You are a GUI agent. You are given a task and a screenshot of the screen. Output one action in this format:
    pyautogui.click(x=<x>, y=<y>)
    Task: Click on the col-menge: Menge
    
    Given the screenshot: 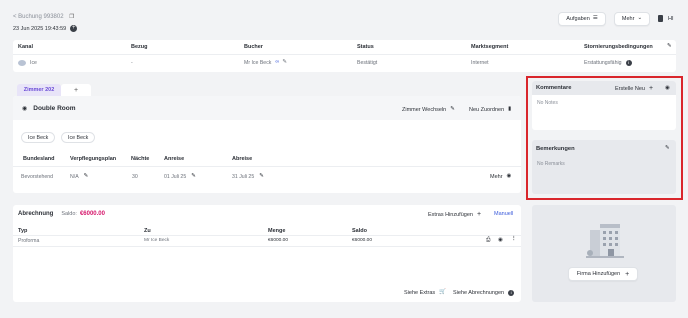 What is the action you would take?
    pyautogui.click(x=277, y=231)
    